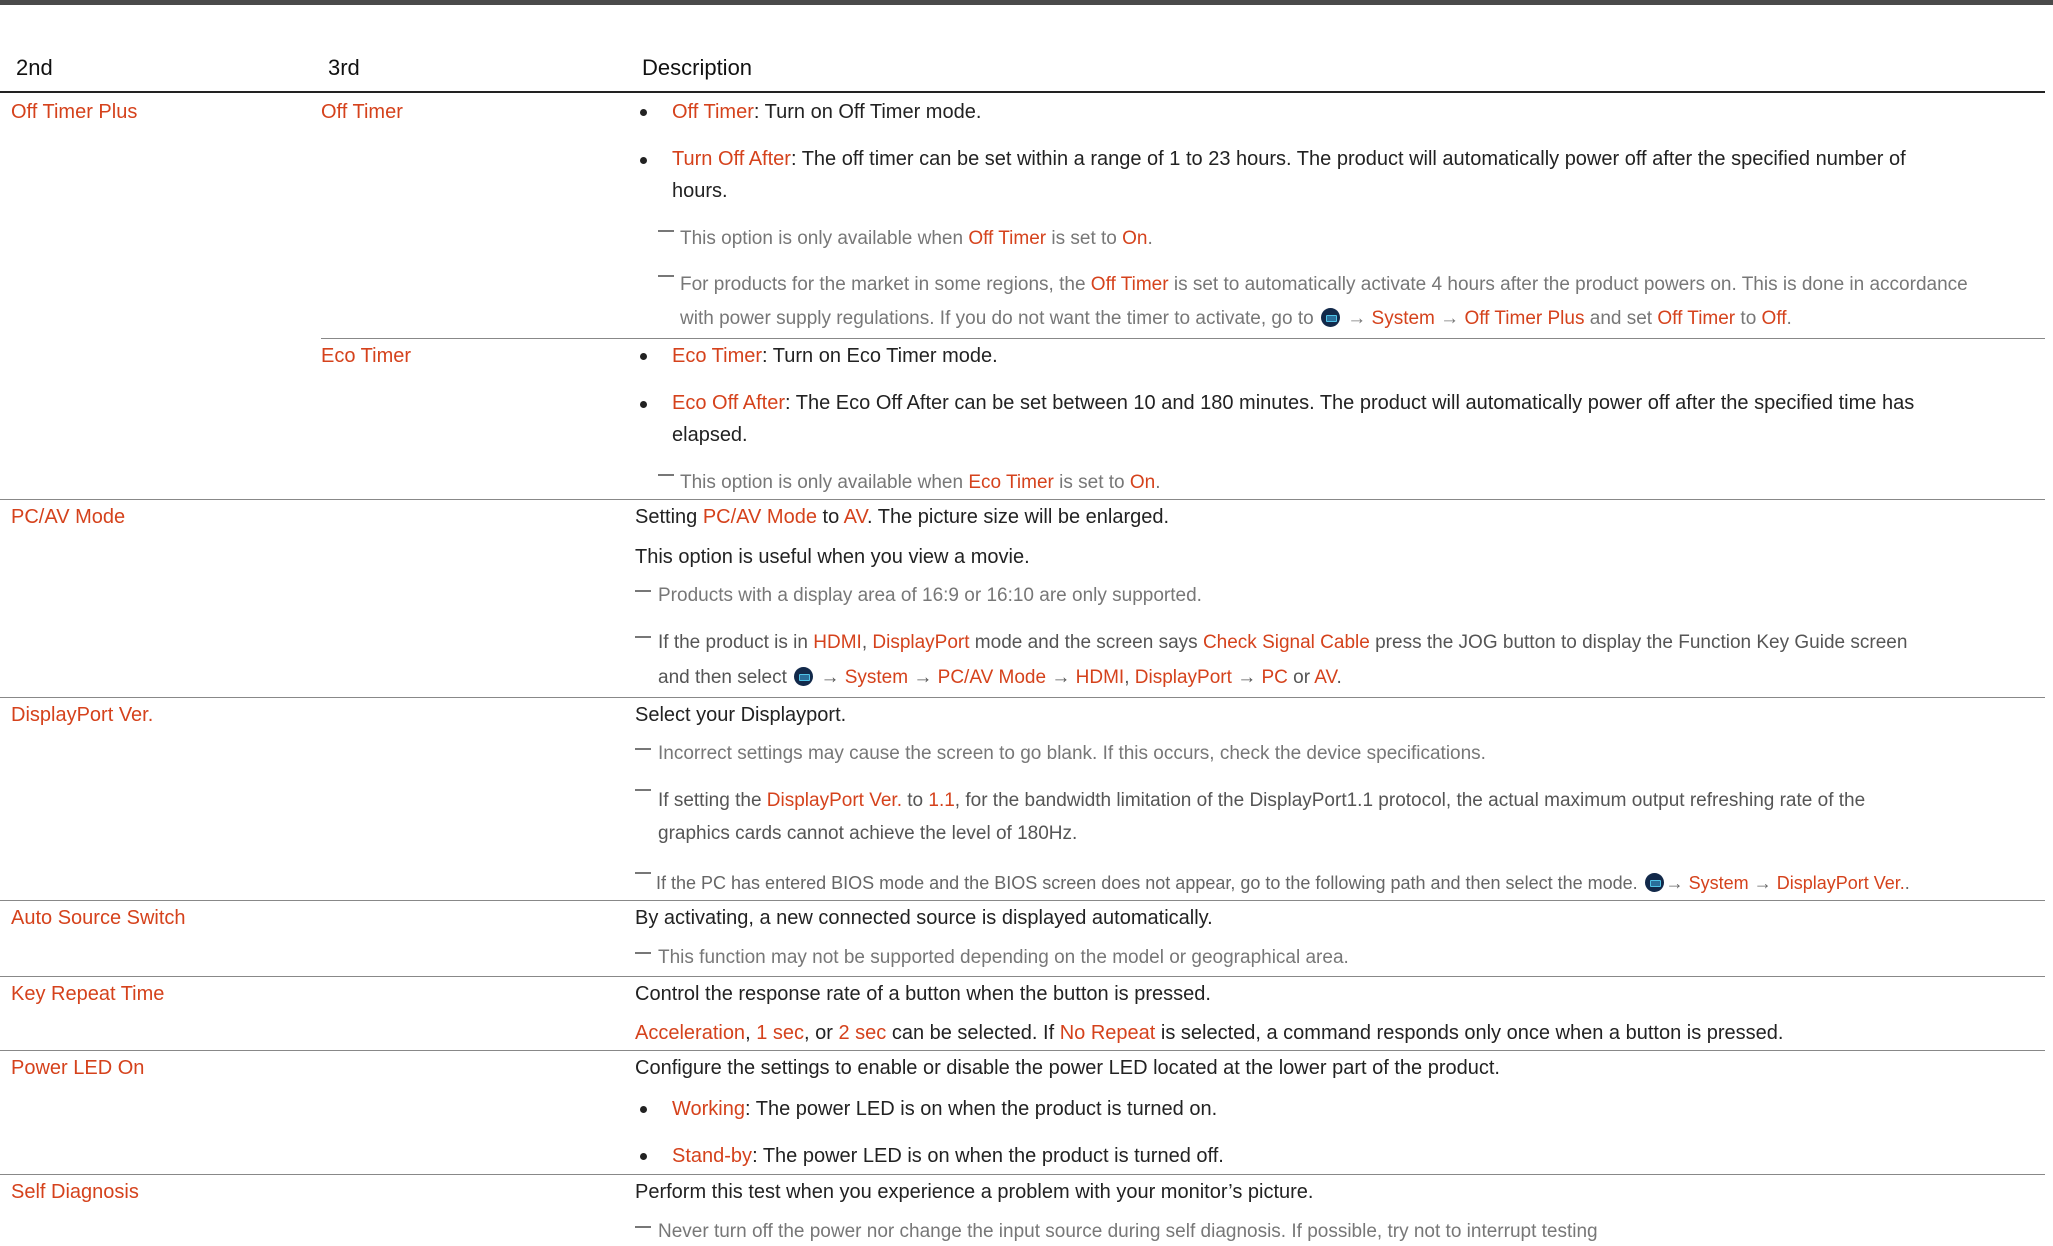 The height and width of the screenshot is (1246, 2053). What do you see at coordinates (362, 112) in the screenshot?
I see `row-sublabel-off-timer: Off Timer` at bounding box center [362, 112].